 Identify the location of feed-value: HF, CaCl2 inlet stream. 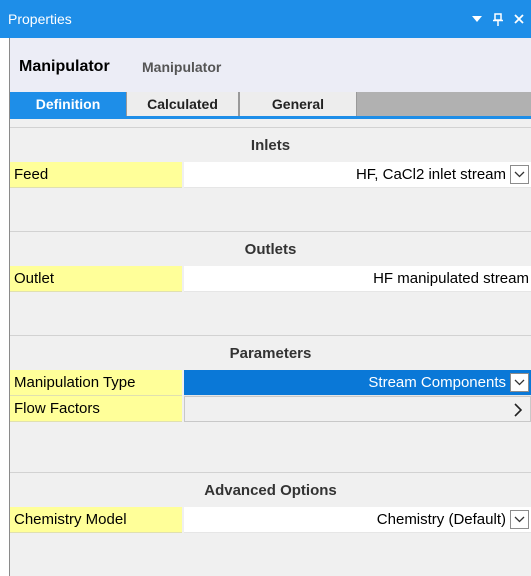
(357, 175).